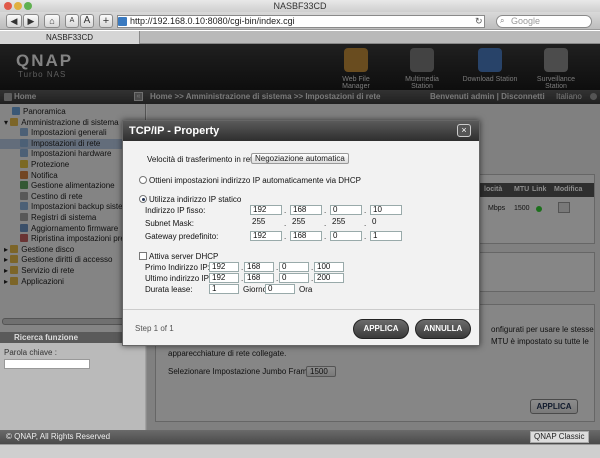 The image size is (600, 458). Describe the element at coordinates (30, 352) in the screenshot. I see `keyword-label: Parola chiave :` at that location.